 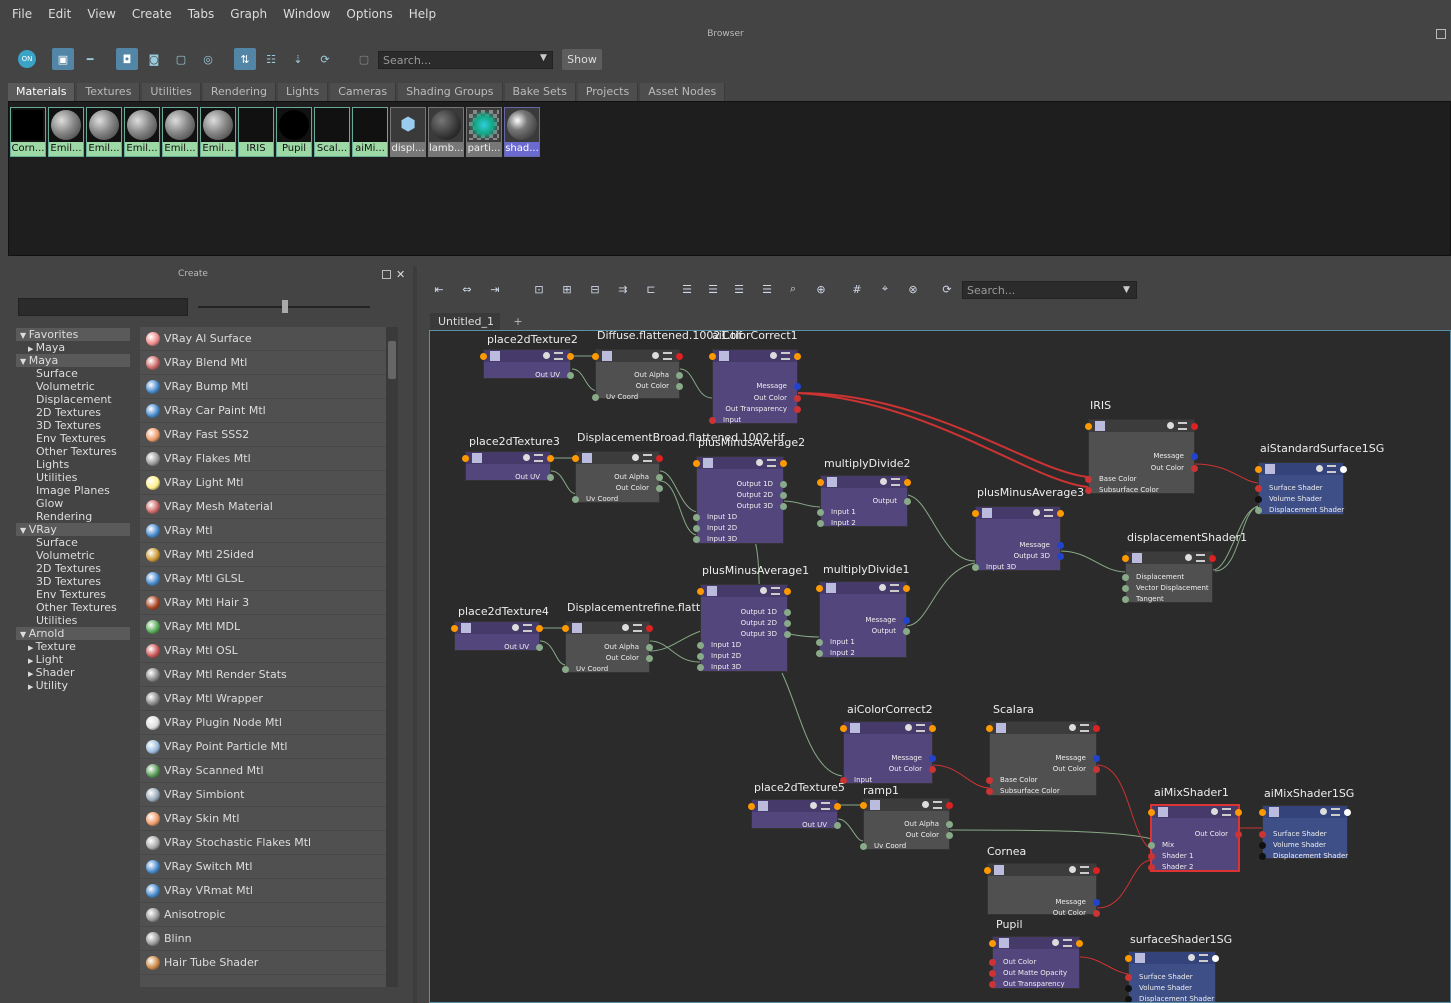 What do you see at coordinates (726, 656) in the screenshot?
I see `port-input2d: Input 2D` at bounding box center [726, 656].